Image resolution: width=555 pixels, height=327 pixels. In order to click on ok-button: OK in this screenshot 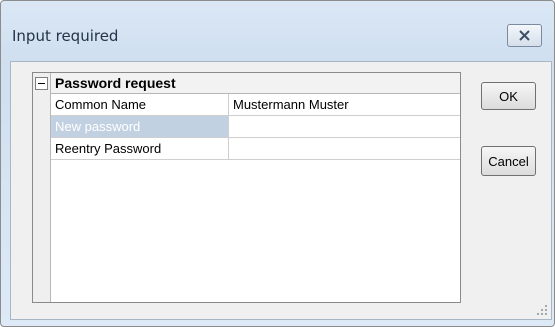, I will do `click(508, 96)`.